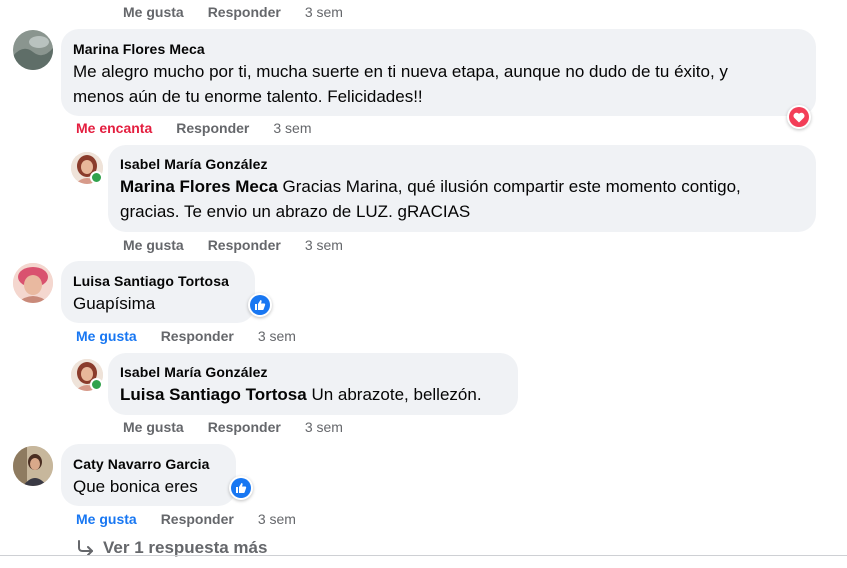 This screenshot has width=847, height=568. I want to click on love-reaction-button: Me encanta, so click(114, 128).